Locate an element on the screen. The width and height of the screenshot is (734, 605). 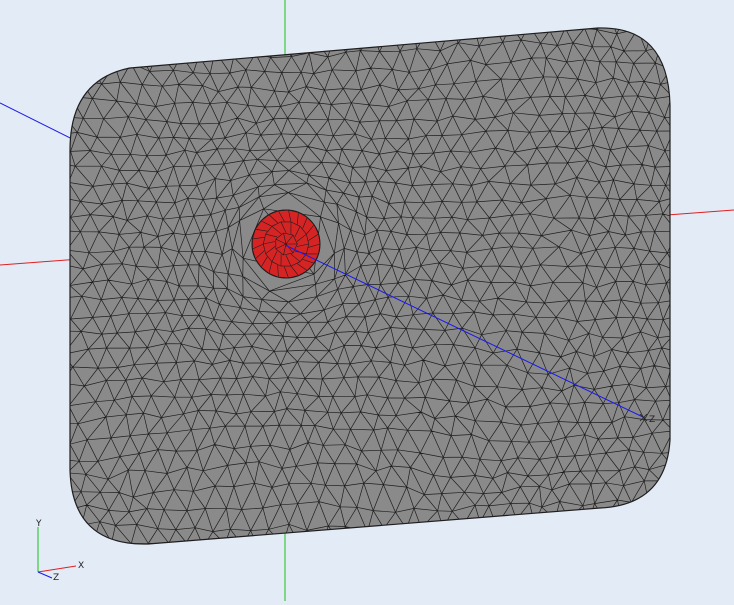
z-axis-label: Z is located at coordinates (652, 420).